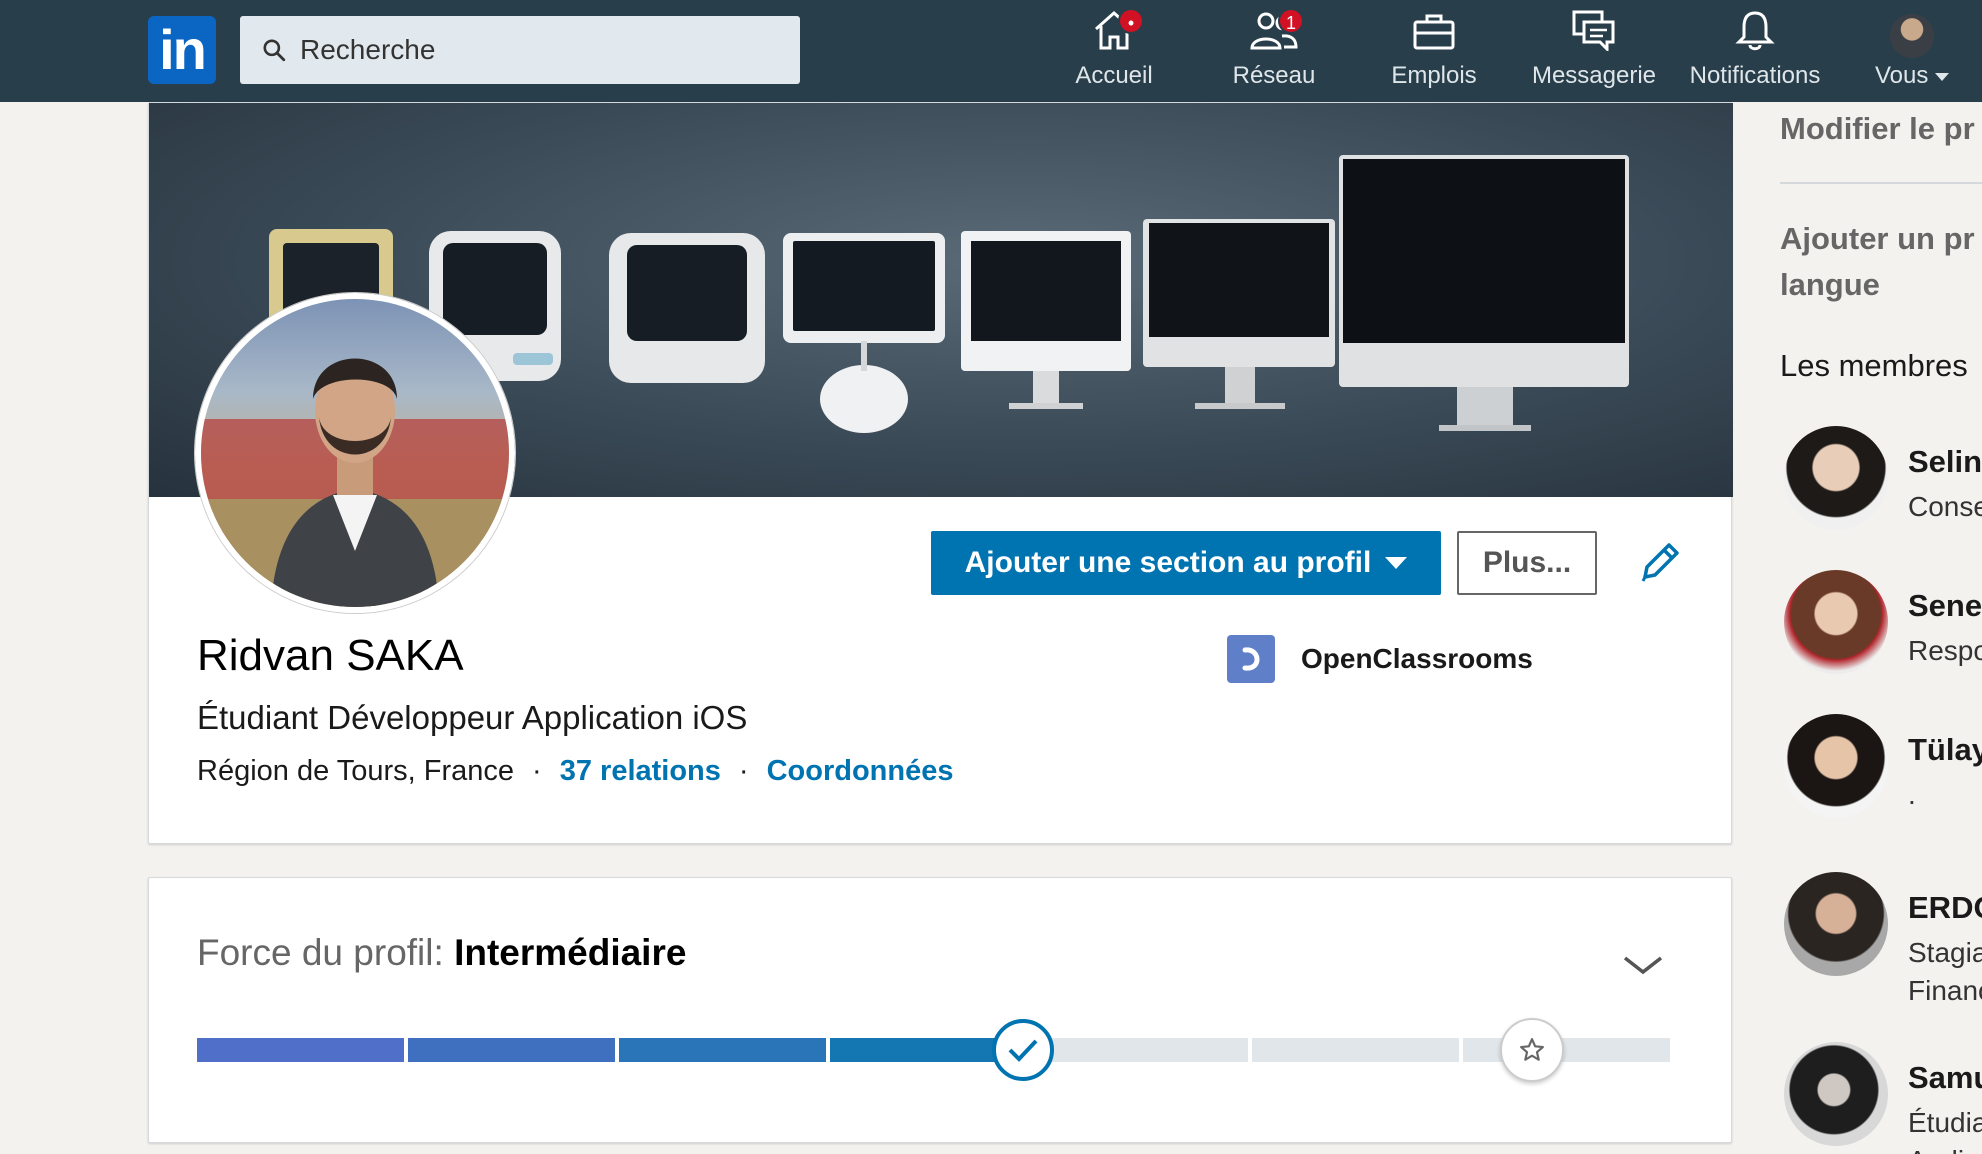 This screenshot has width=1982, height=1154. What do you see at coordinates (1291, 21) in the screenshot?
I see `notification-badge: 1` at bounding box center [1291, 21].